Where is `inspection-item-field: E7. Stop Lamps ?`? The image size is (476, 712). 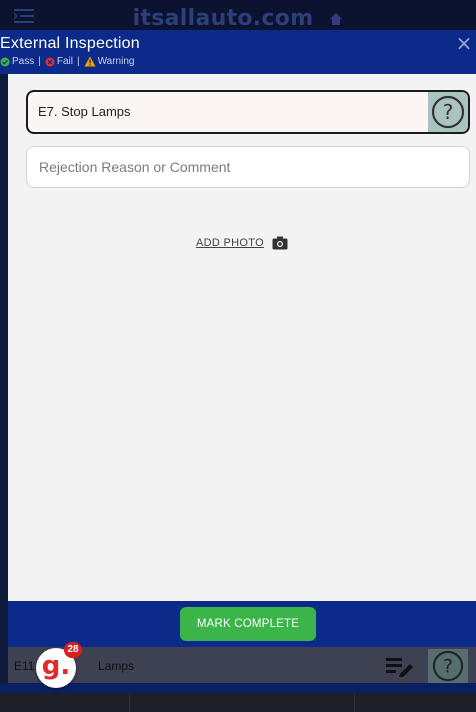
inspection-item-field: E7. Stop Lamps ? is located at coordinates (248, 112).